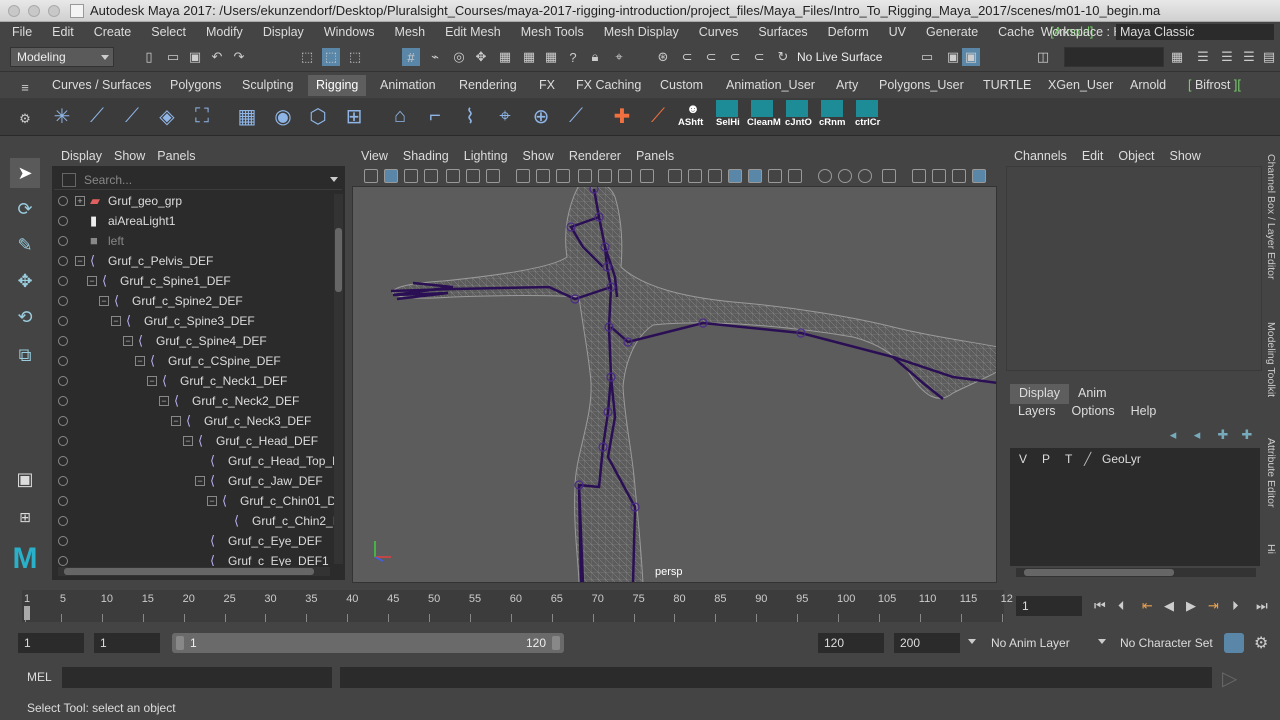 The image size is (1280, 720). What do you see at coordinates (51, 643) in the screenshot?
I see `animation-start-field: 1` at bounding box center [51, 643].